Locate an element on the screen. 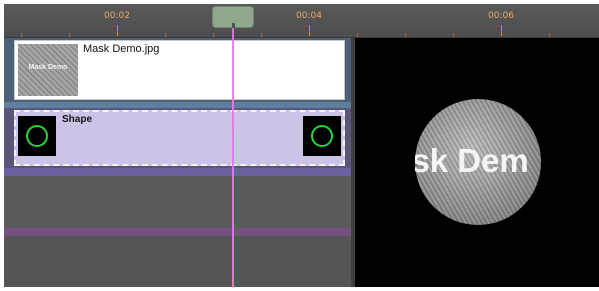  playhead-handle is located at coordinates (233, 18).